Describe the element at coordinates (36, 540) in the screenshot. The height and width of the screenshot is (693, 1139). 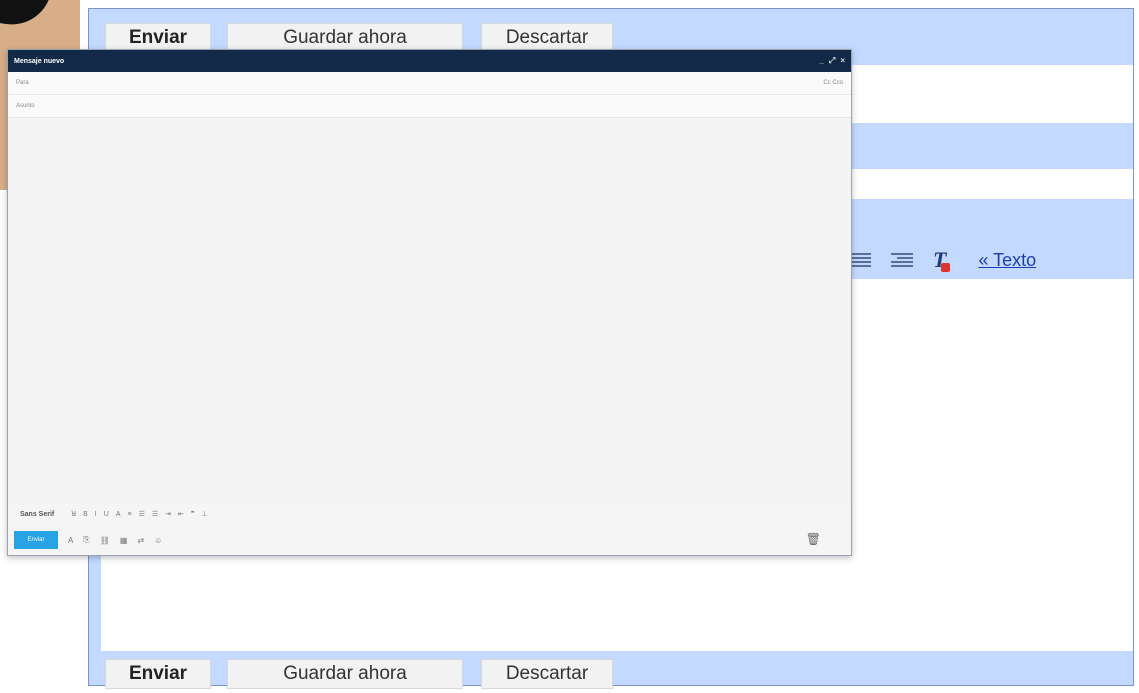
I see `send-button: Enviar` at that location.